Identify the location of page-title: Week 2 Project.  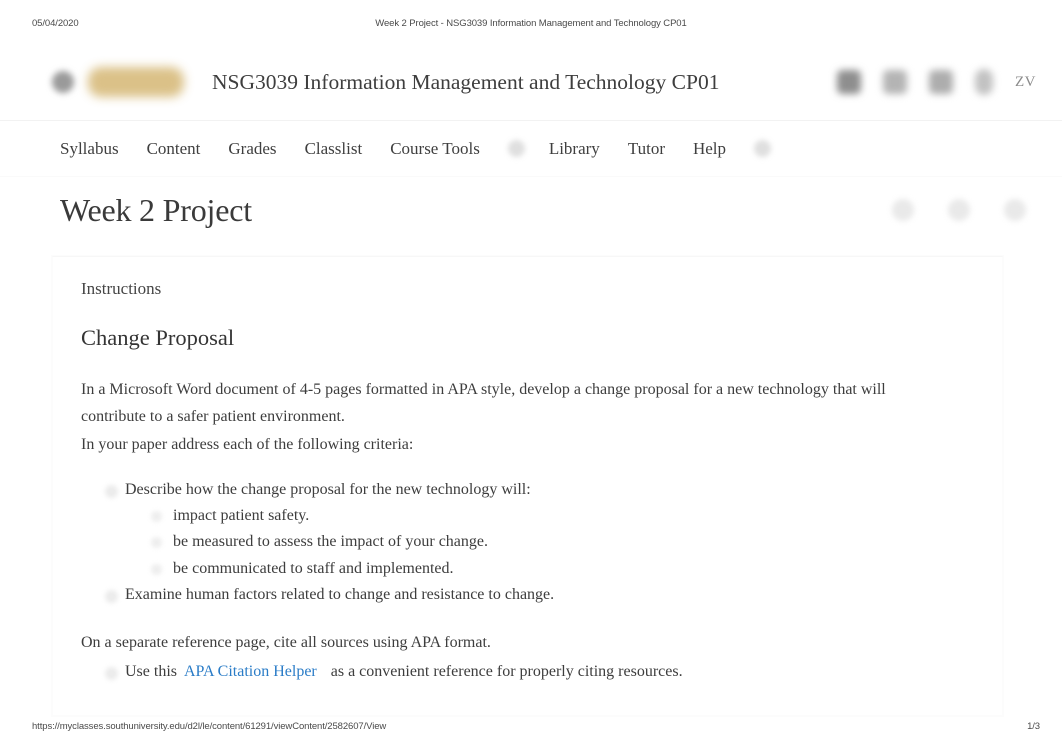
(156, 209).